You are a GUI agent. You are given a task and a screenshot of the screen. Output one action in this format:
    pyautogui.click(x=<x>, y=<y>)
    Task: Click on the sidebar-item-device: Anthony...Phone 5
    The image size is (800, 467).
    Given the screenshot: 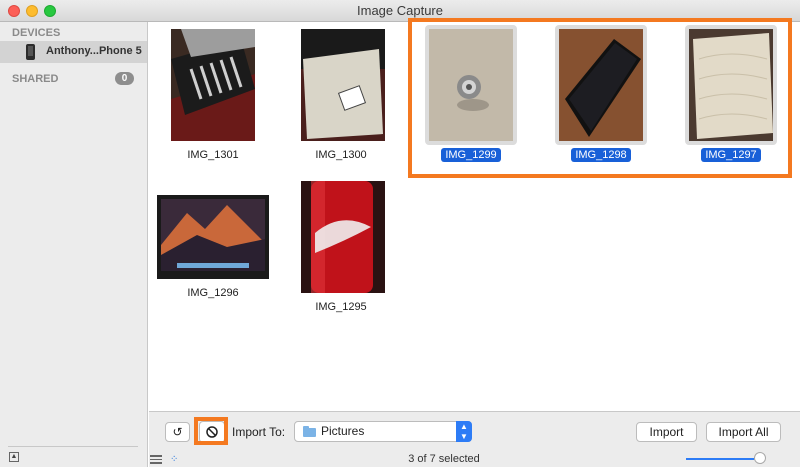 What is the action you would take?
    pyautogui.click(x=73, y=52)
    